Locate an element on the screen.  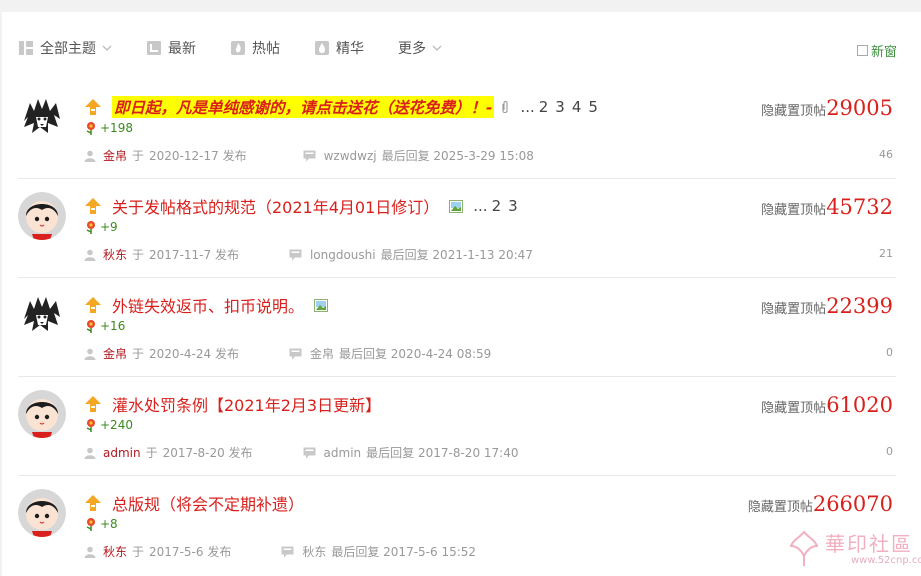
drop-icon is located at coordinates (322, 48).